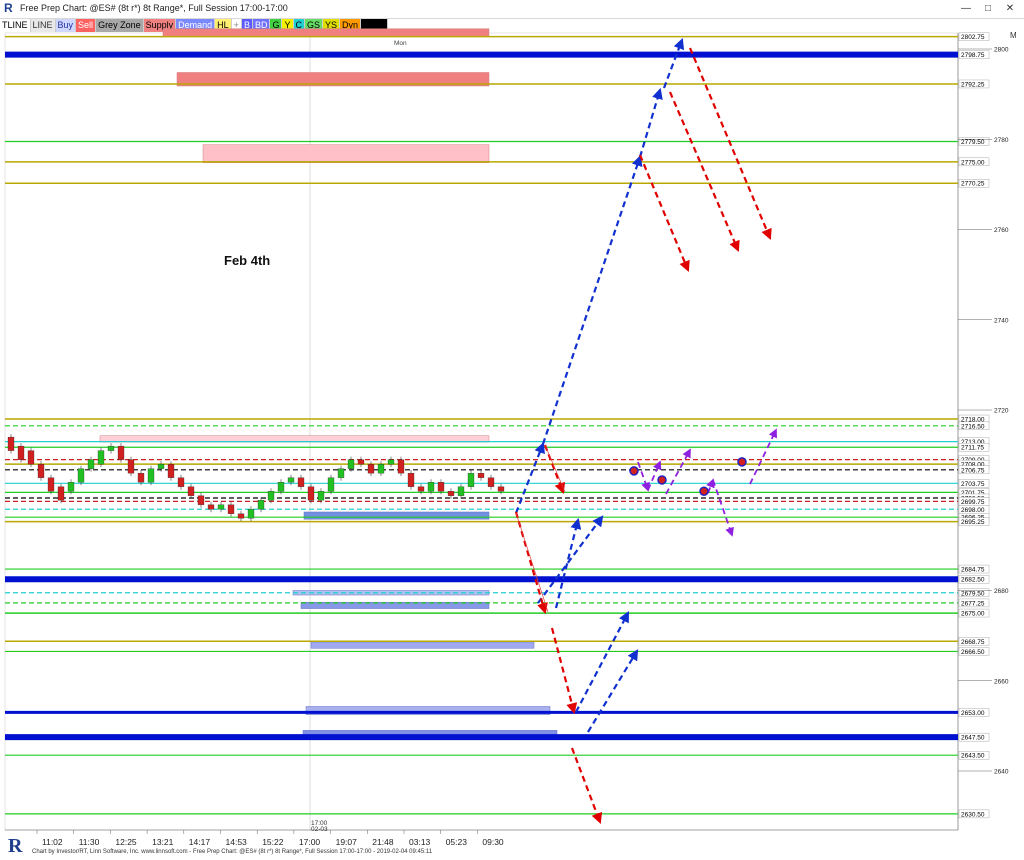 The height and width of the screenshot is (860, 1024). What do you see at coordinates (973, 426) in the screenshot?
I see `level-label: 2716.50` at bounding box center [973, 426].